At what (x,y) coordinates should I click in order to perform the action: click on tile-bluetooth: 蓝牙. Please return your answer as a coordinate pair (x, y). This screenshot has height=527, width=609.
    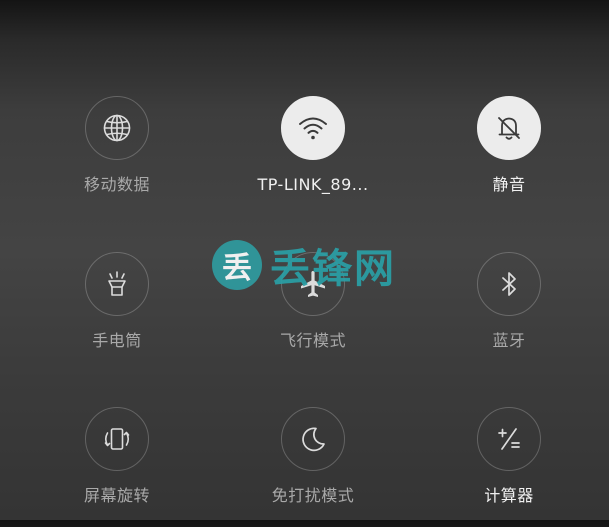
    Looking at the image, I should click on (509, 312).